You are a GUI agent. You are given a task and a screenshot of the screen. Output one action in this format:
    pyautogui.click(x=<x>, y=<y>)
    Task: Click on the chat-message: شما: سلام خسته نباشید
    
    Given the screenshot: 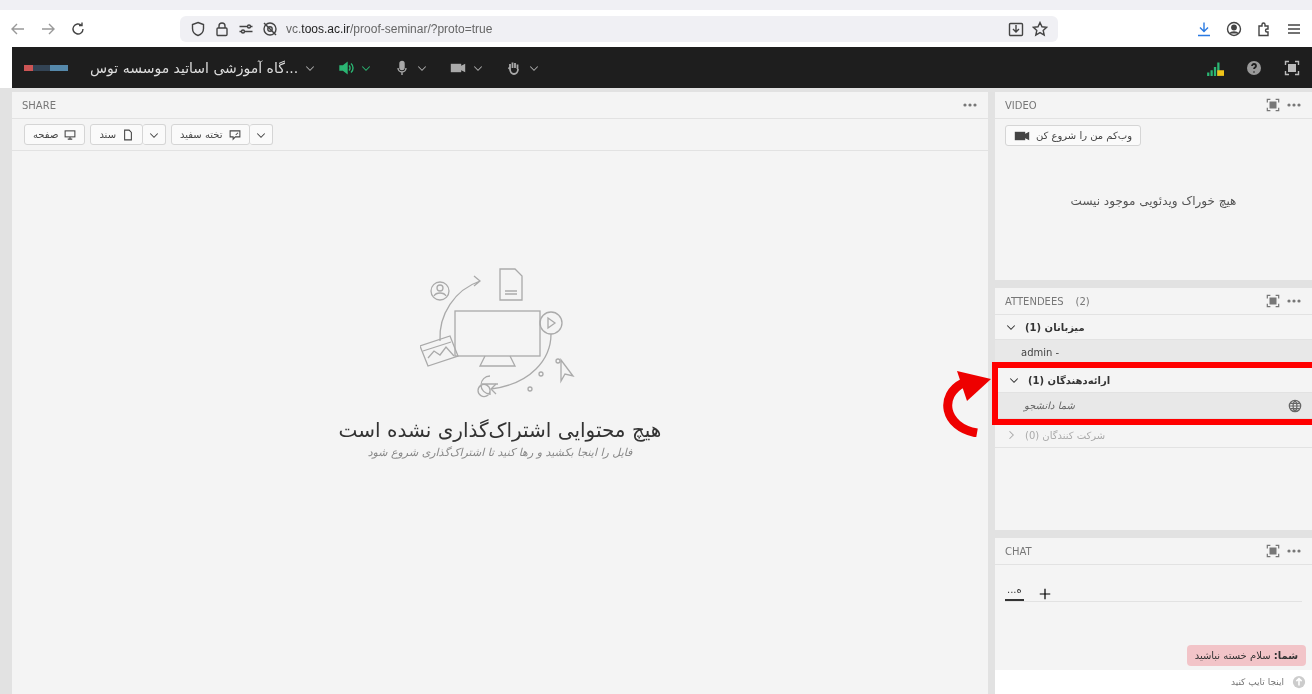 What is the action you would take?
    pyautogui.click(x=1246, y=655)
    